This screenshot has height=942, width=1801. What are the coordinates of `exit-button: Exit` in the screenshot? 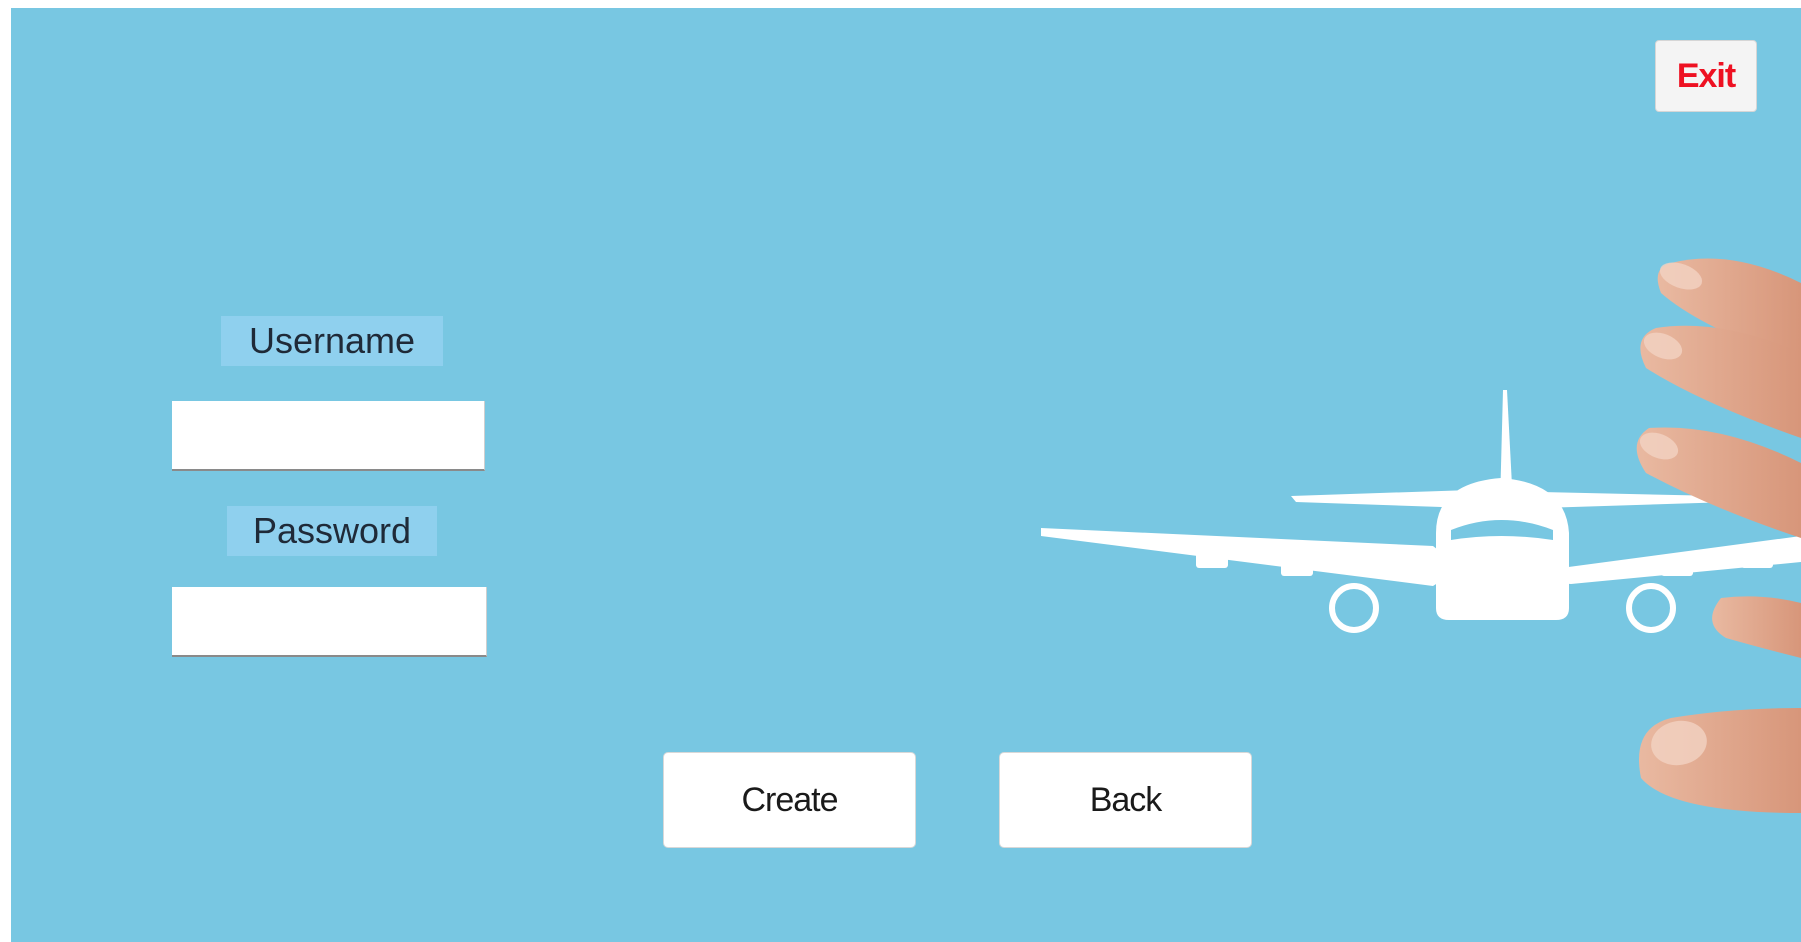 It's located at (1706, 76).